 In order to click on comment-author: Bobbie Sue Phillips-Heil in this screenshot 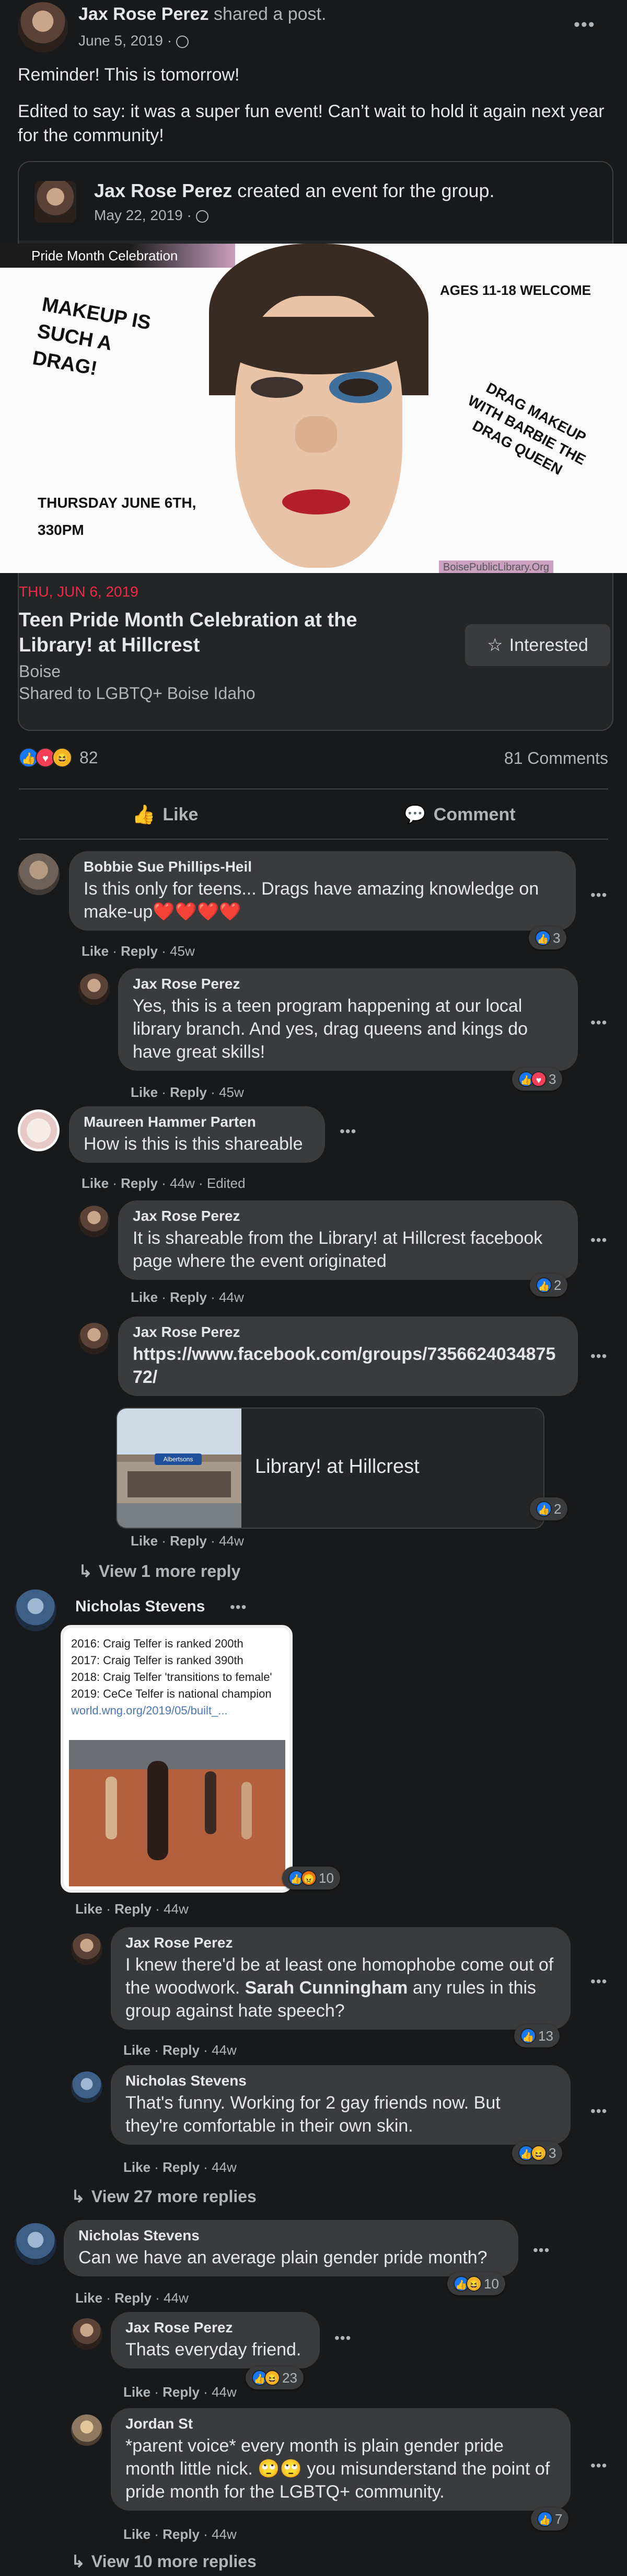, I will do `click(322, 867)`.